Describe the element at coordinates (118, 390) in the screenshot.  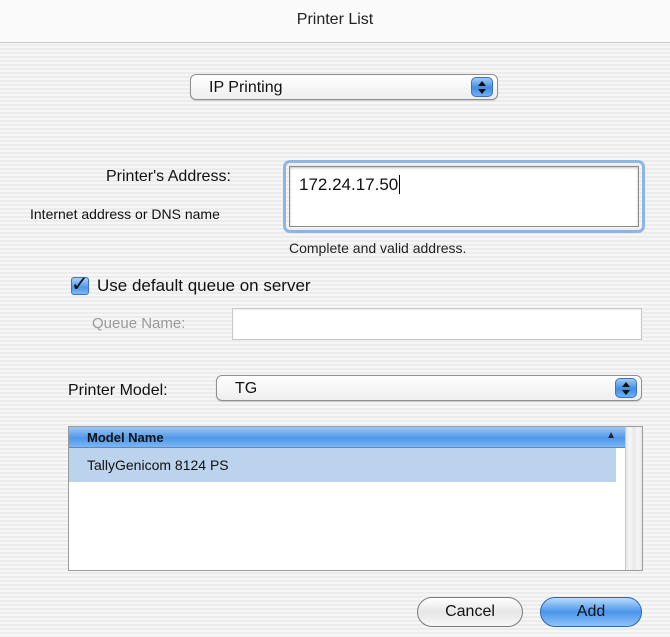
I see `printer-model-label: Printer Model:` at that location.